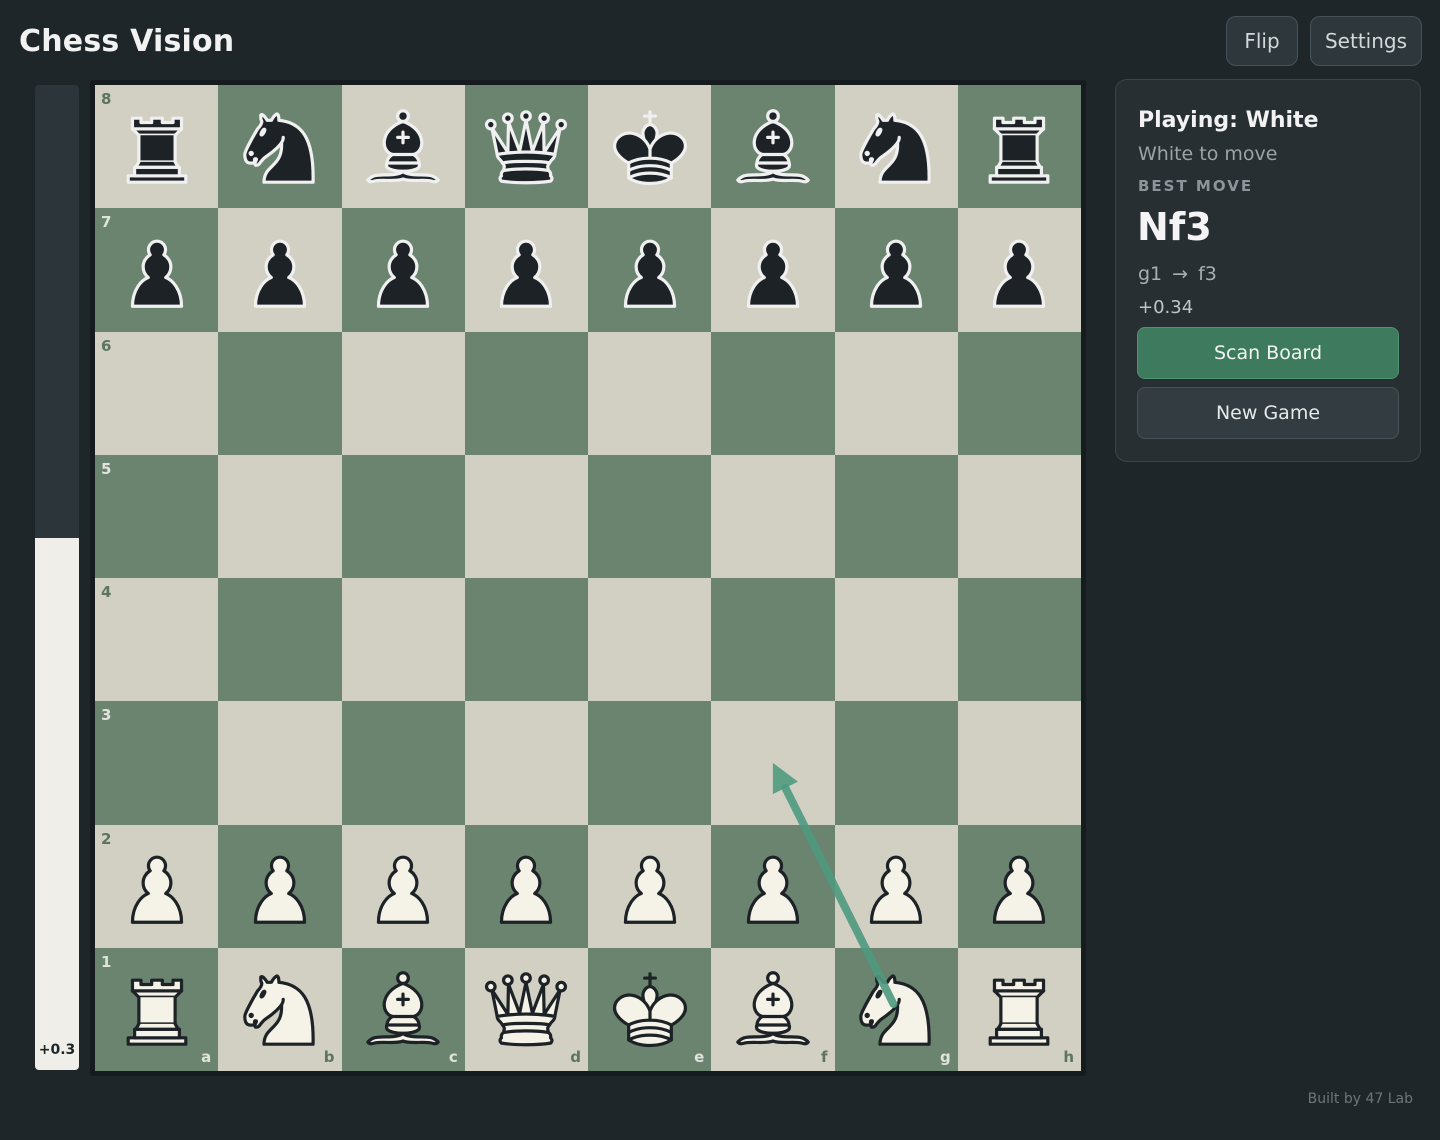 This screenshot has width=1440, height=1140. What do you see at coordinates (157, 640) in the screenshot?
I see `square-a4: 4` at bounding box center [157, 640].